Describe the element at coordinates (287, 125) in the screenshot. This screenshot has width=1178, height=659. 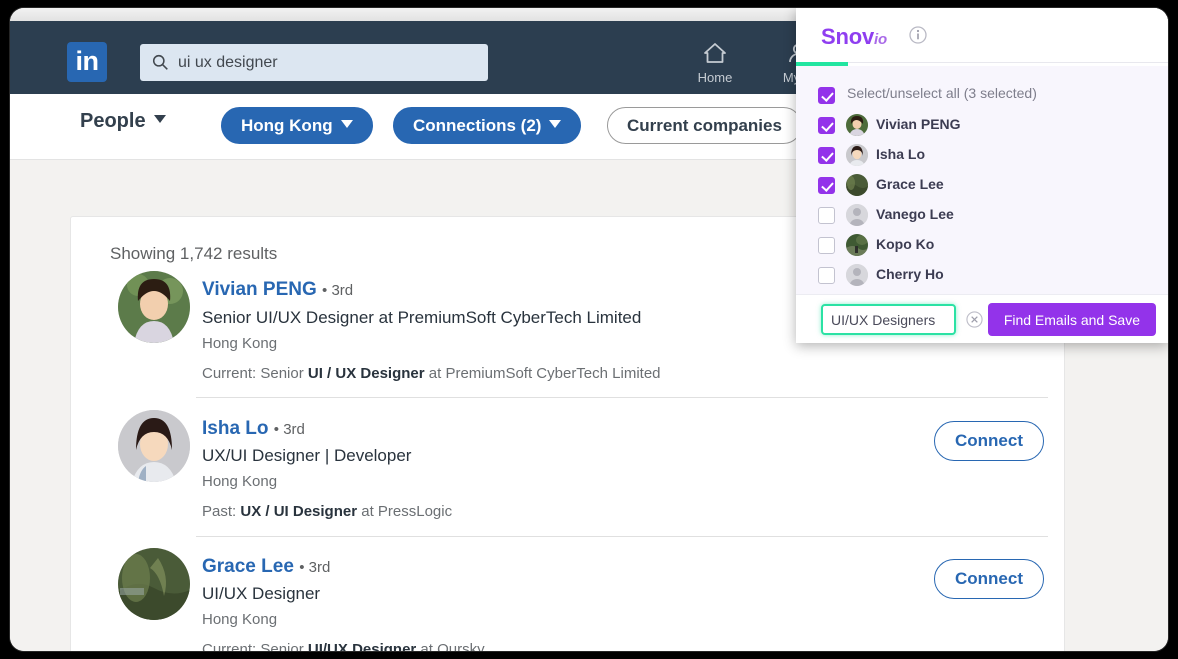
I see `filter-pill-location-label: Hong Kong` at that location.